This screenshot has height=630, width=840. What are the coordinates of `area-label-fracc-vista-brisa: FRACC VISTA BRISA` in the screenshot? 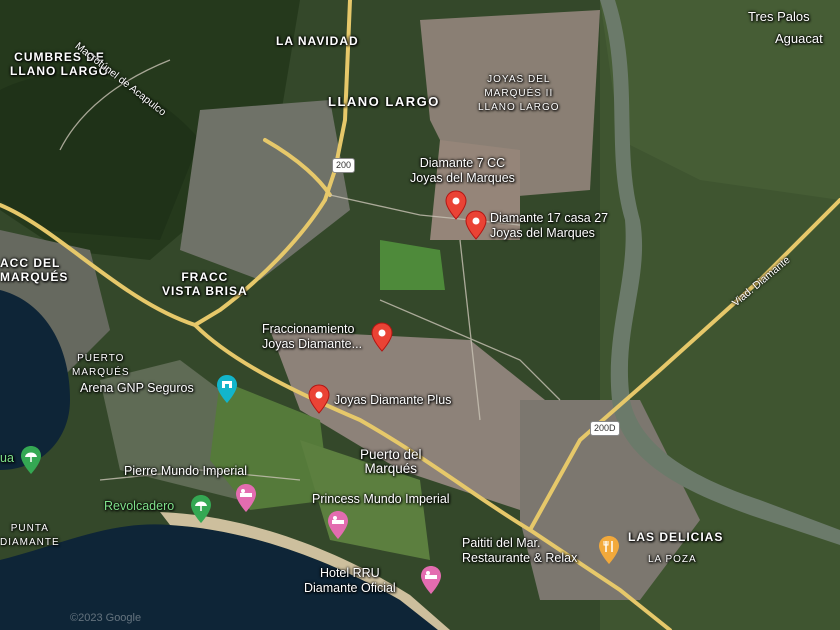 It's located at (205, 284).